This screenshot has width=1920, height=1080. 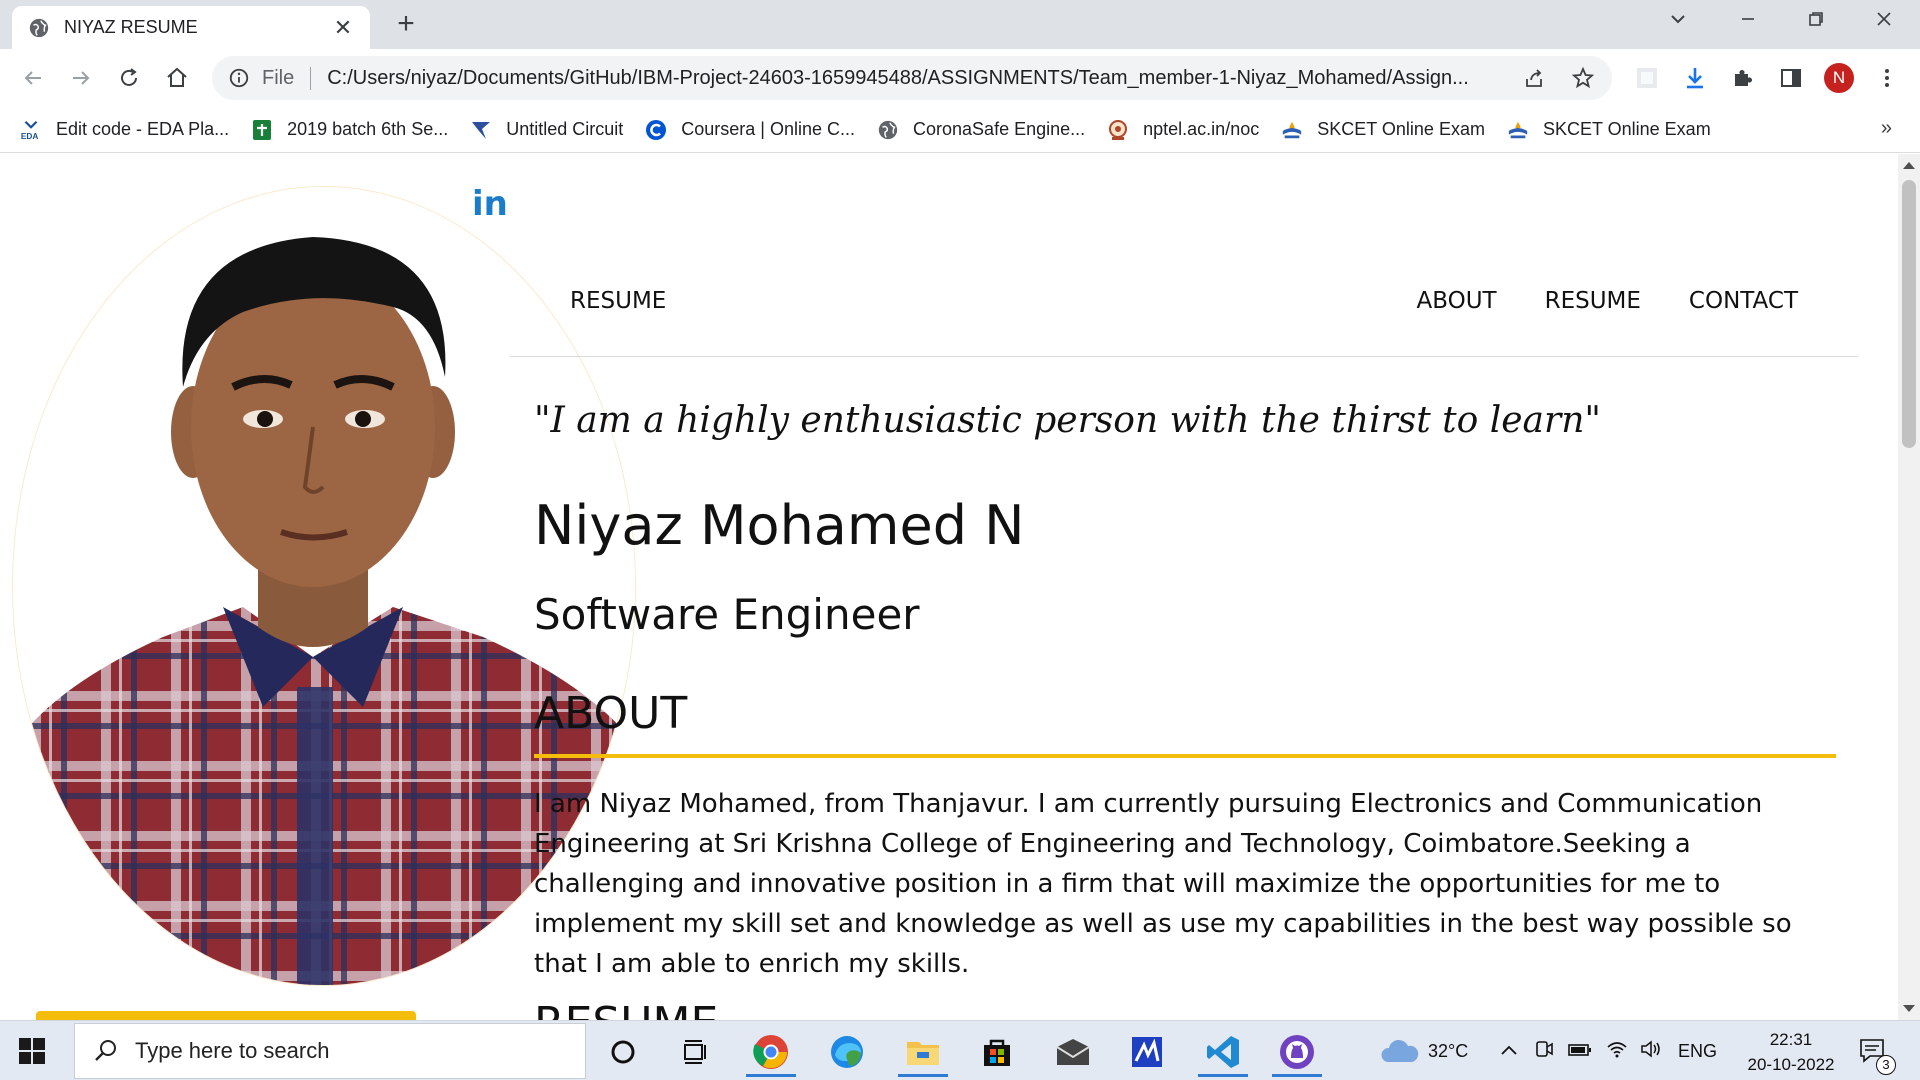 What do you see at coordinates (1509, 1051) in the screenshot?
I see `chevron-up-icon` at bounding box center [1509, 1051].